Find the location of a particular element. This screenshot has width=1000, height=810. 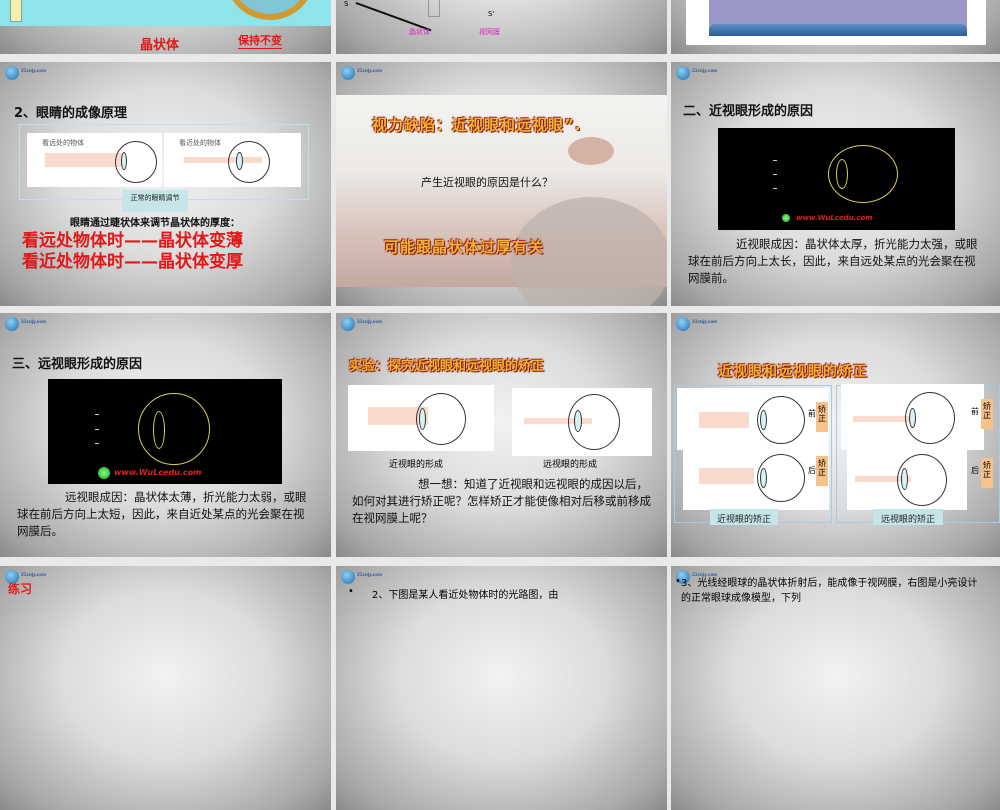

tower-ball is located at coordinates (591, 151).